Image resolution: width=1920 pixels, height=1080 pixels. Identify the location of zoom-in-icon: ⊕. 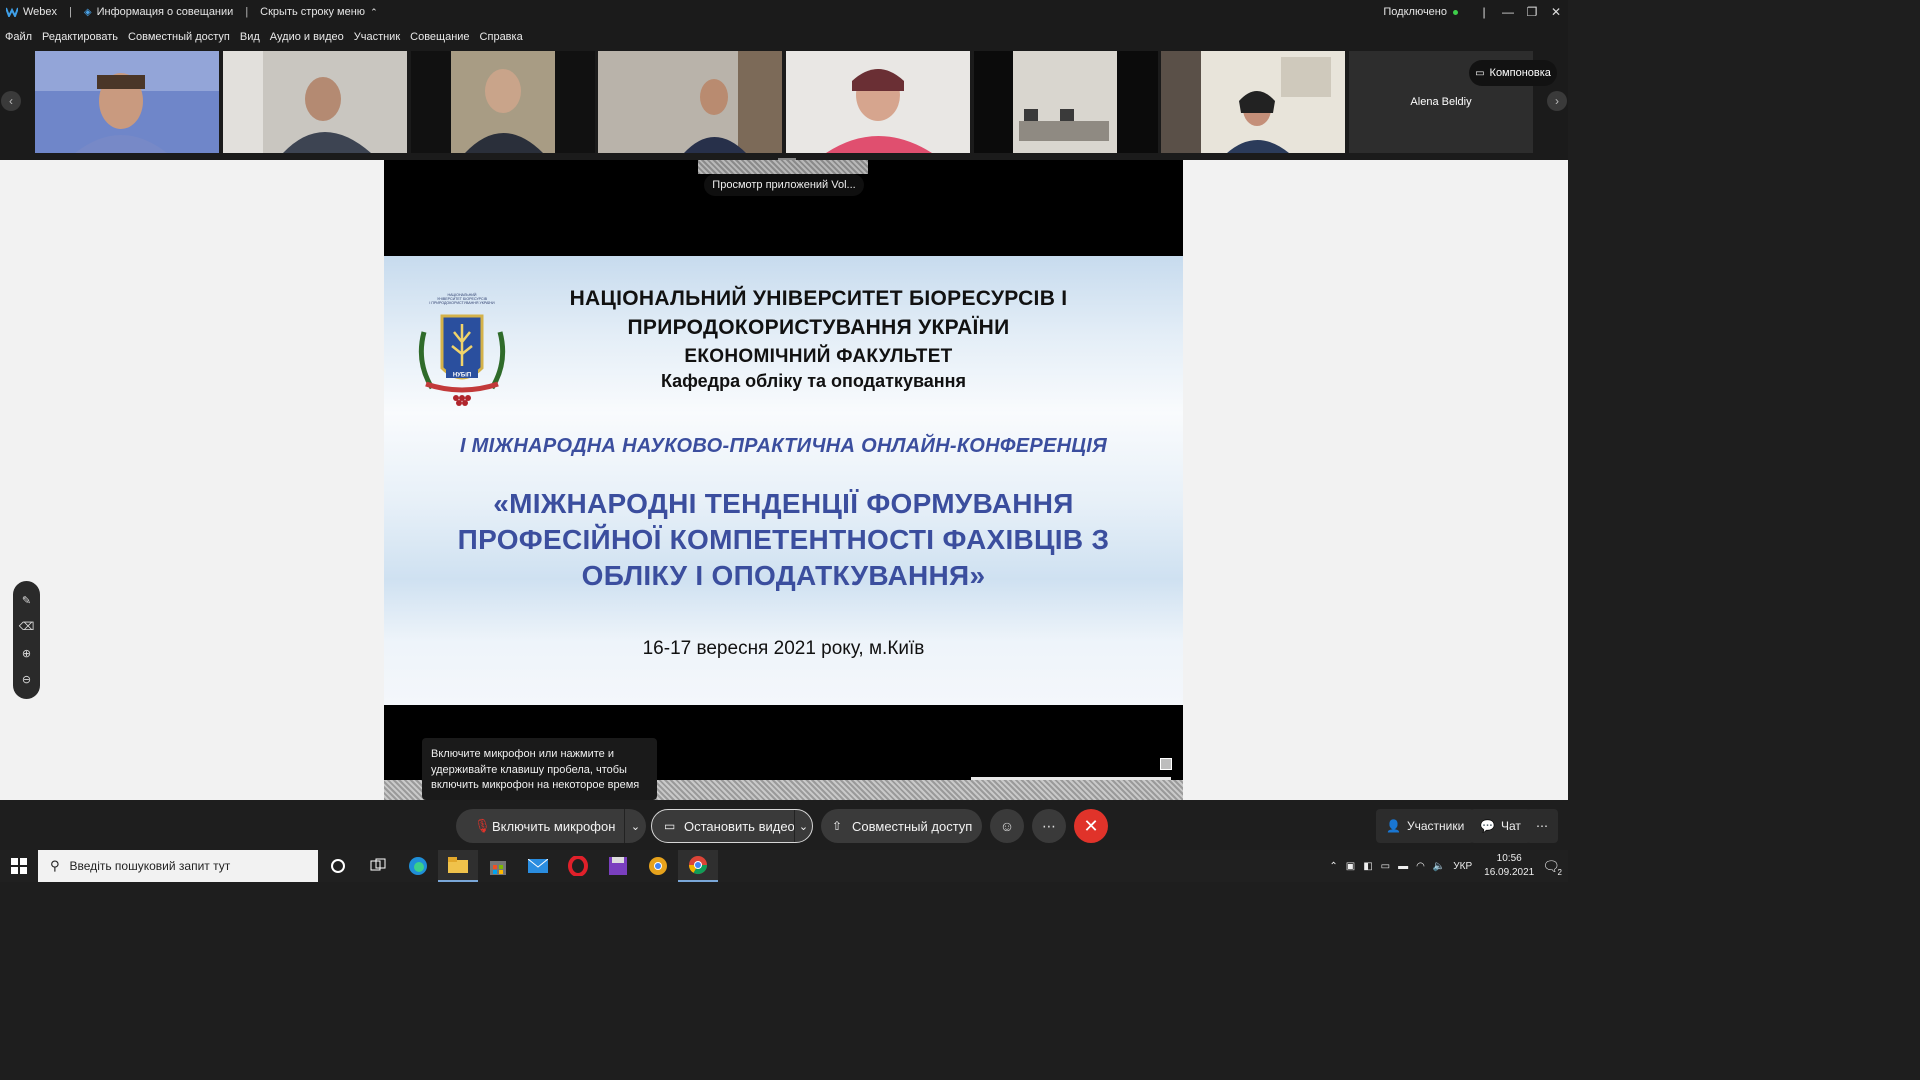
(26, 653).